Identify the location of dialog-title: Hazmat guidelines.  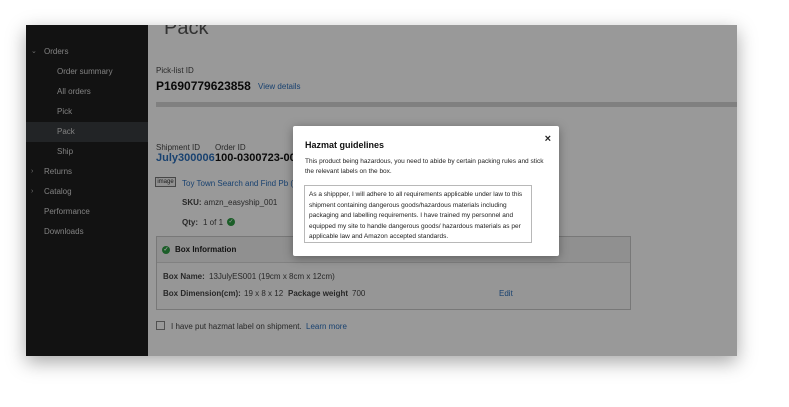
(345, 145).